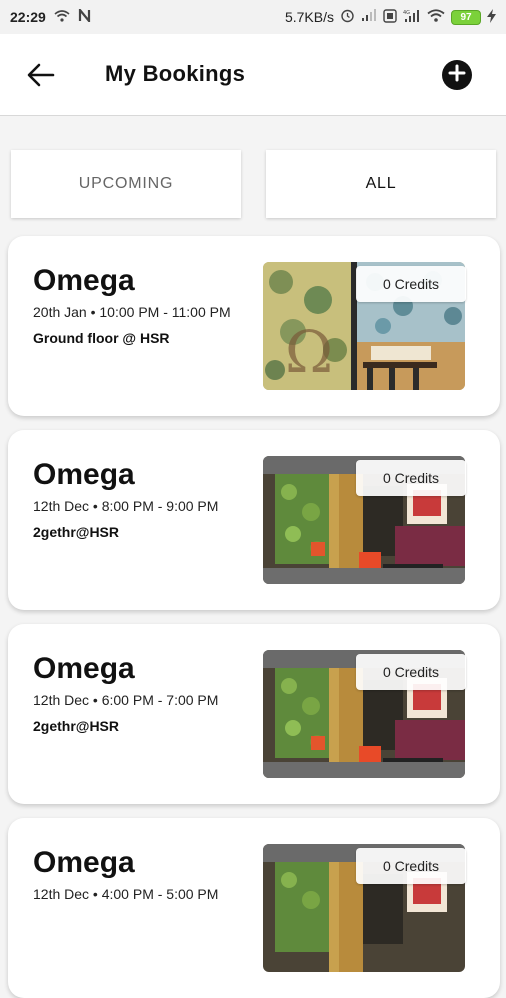  What do you see at coordinates (412, 17) in the screenshot?
I see `4g-signal-icon: 4G` at bounding box center [412, 17].